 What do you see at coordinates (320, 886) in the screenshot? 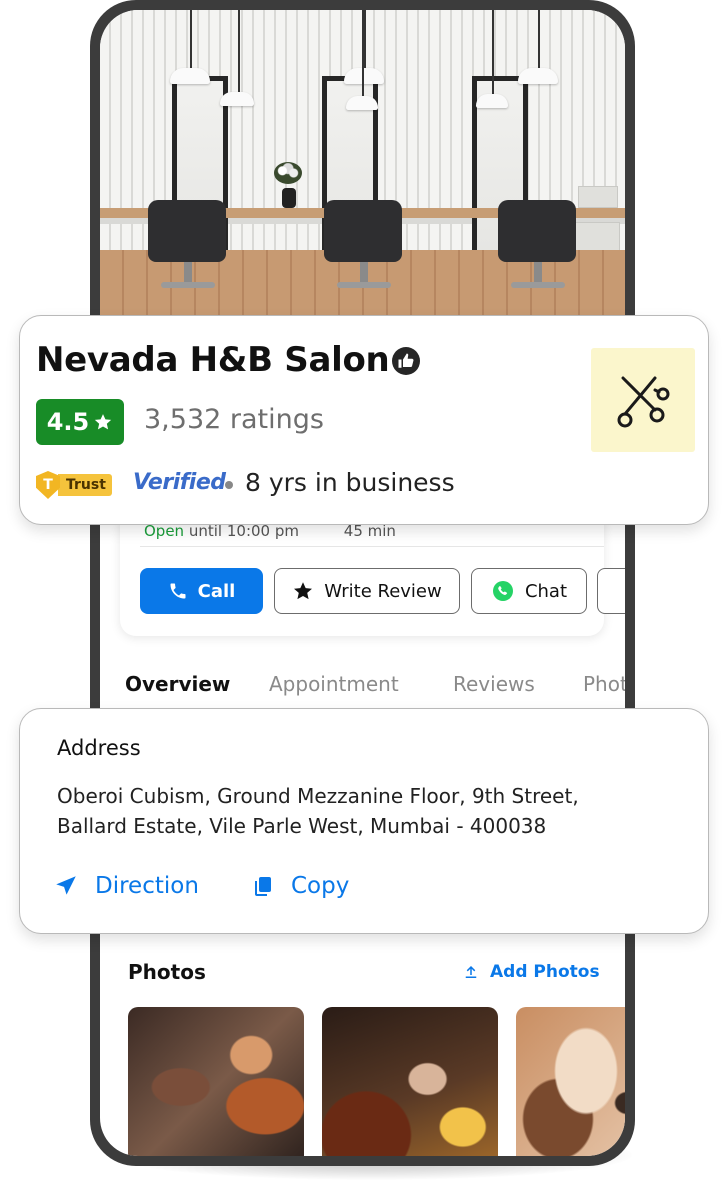
I see `copy-label: Copy` at bounding box center [320, 886].